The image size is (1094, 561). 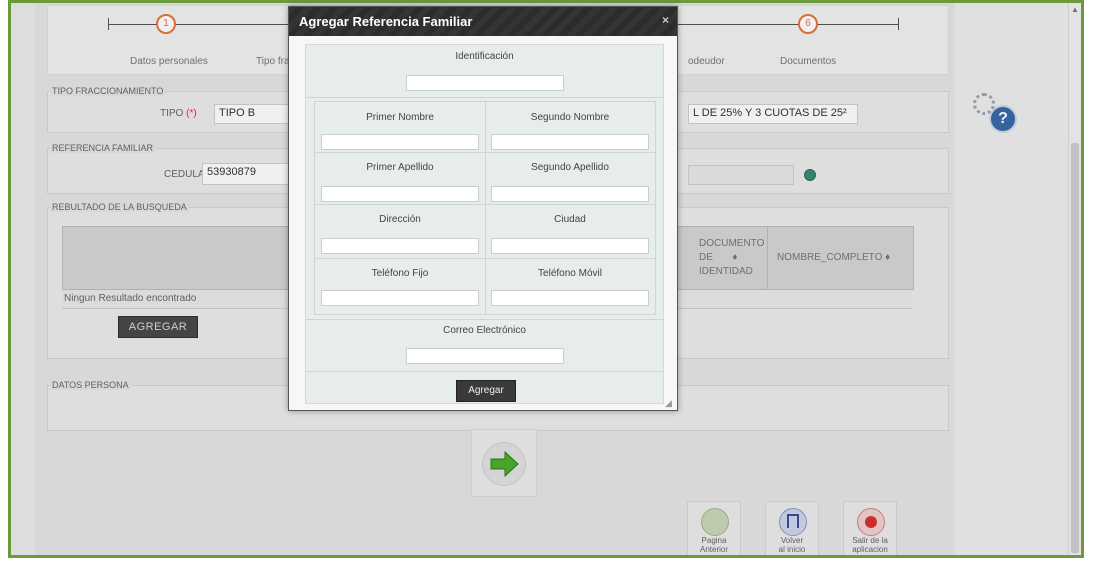 What do you see at coordinates (486, 391) in the screenshot?
I see `modal-agregar-button: Agregar` at bounding box center [486, 391].